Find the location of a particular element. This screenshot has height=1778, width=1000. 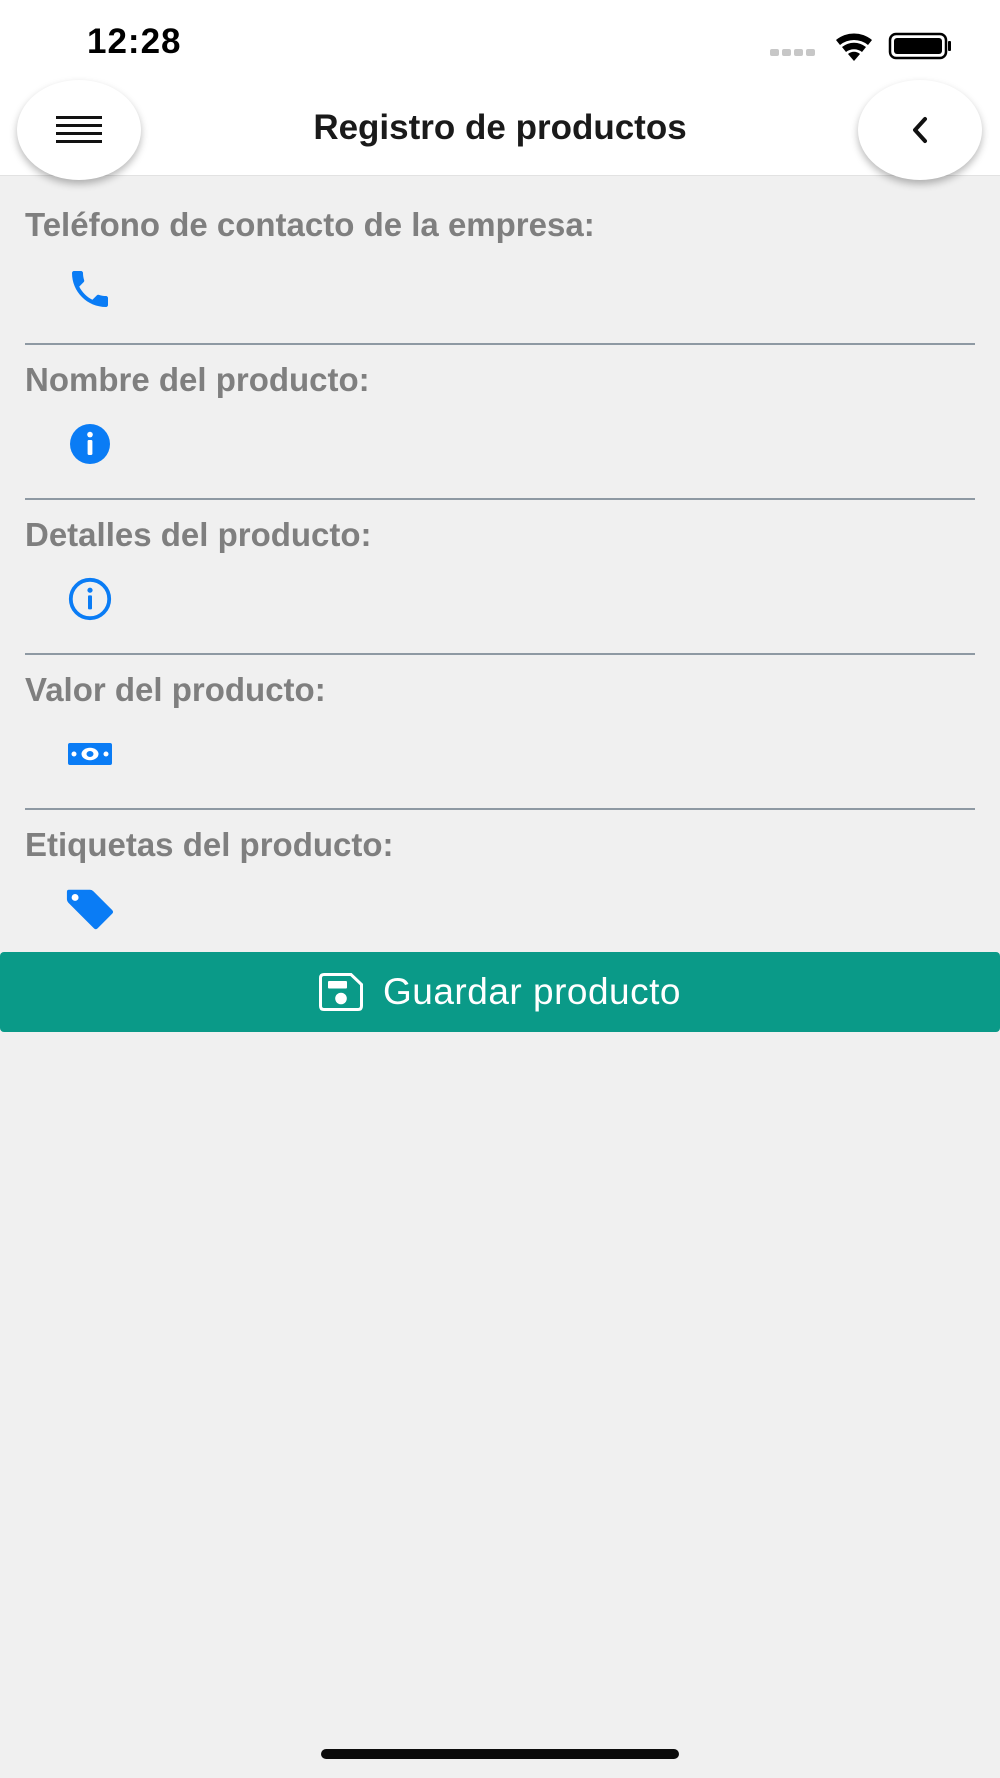

product-value-field: Valor del producto: is located at coordinates (500, 731).